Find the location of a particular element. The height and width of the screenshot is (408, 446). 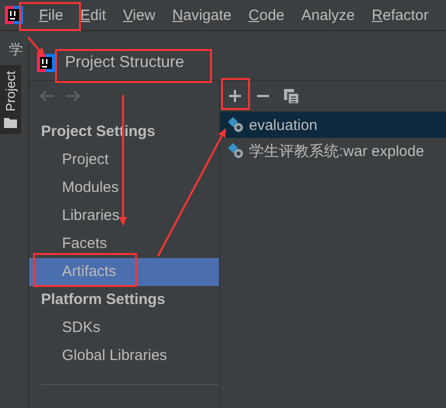

editor-tab-label: 学 is located at coordinates (16, 50).